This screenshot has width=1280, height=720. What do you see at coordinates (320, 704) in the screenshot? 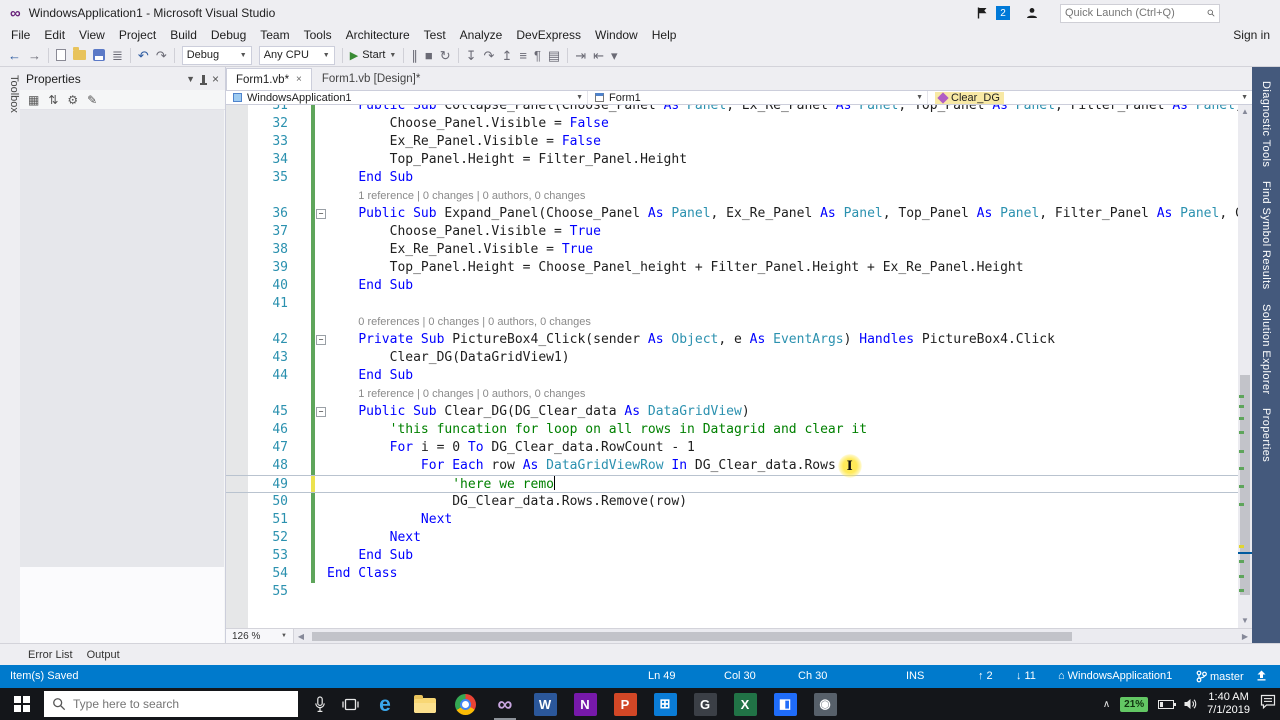
I see `cortana-mic-icon` at bounding box center [320, 704].